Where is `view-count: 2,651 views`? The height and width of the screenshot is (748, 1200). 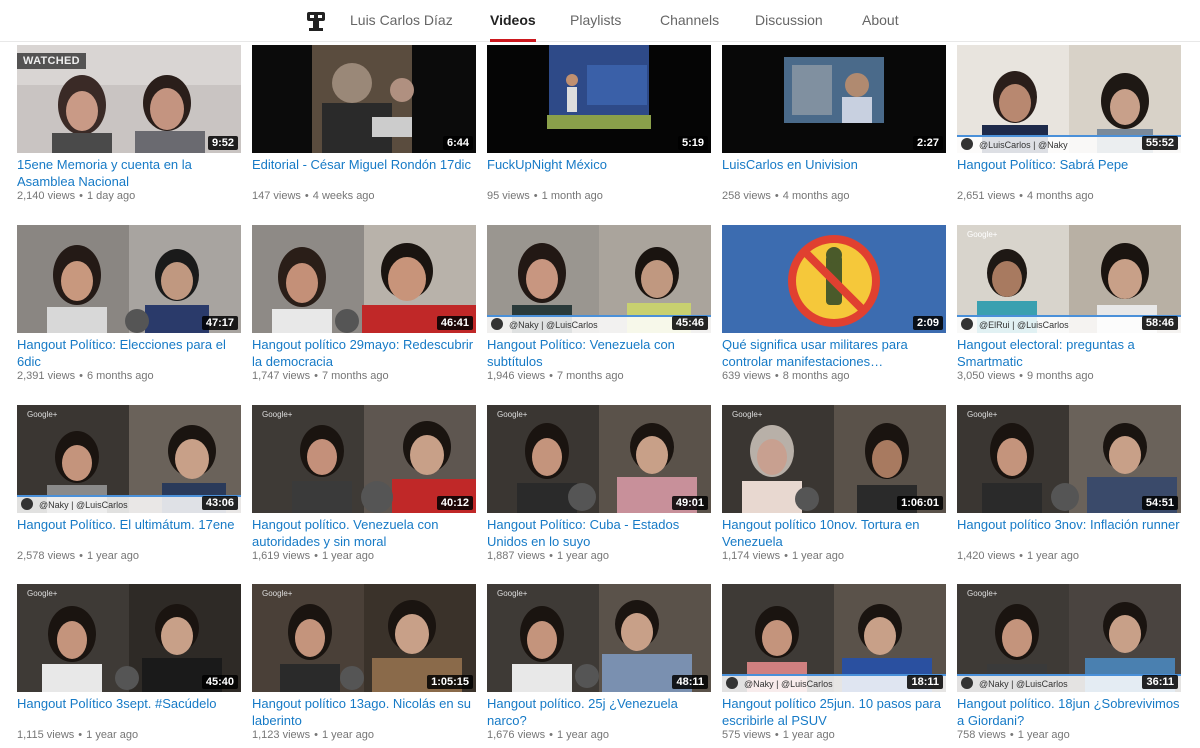 view-count: 2,651 views is located at coordinates (986, 196).